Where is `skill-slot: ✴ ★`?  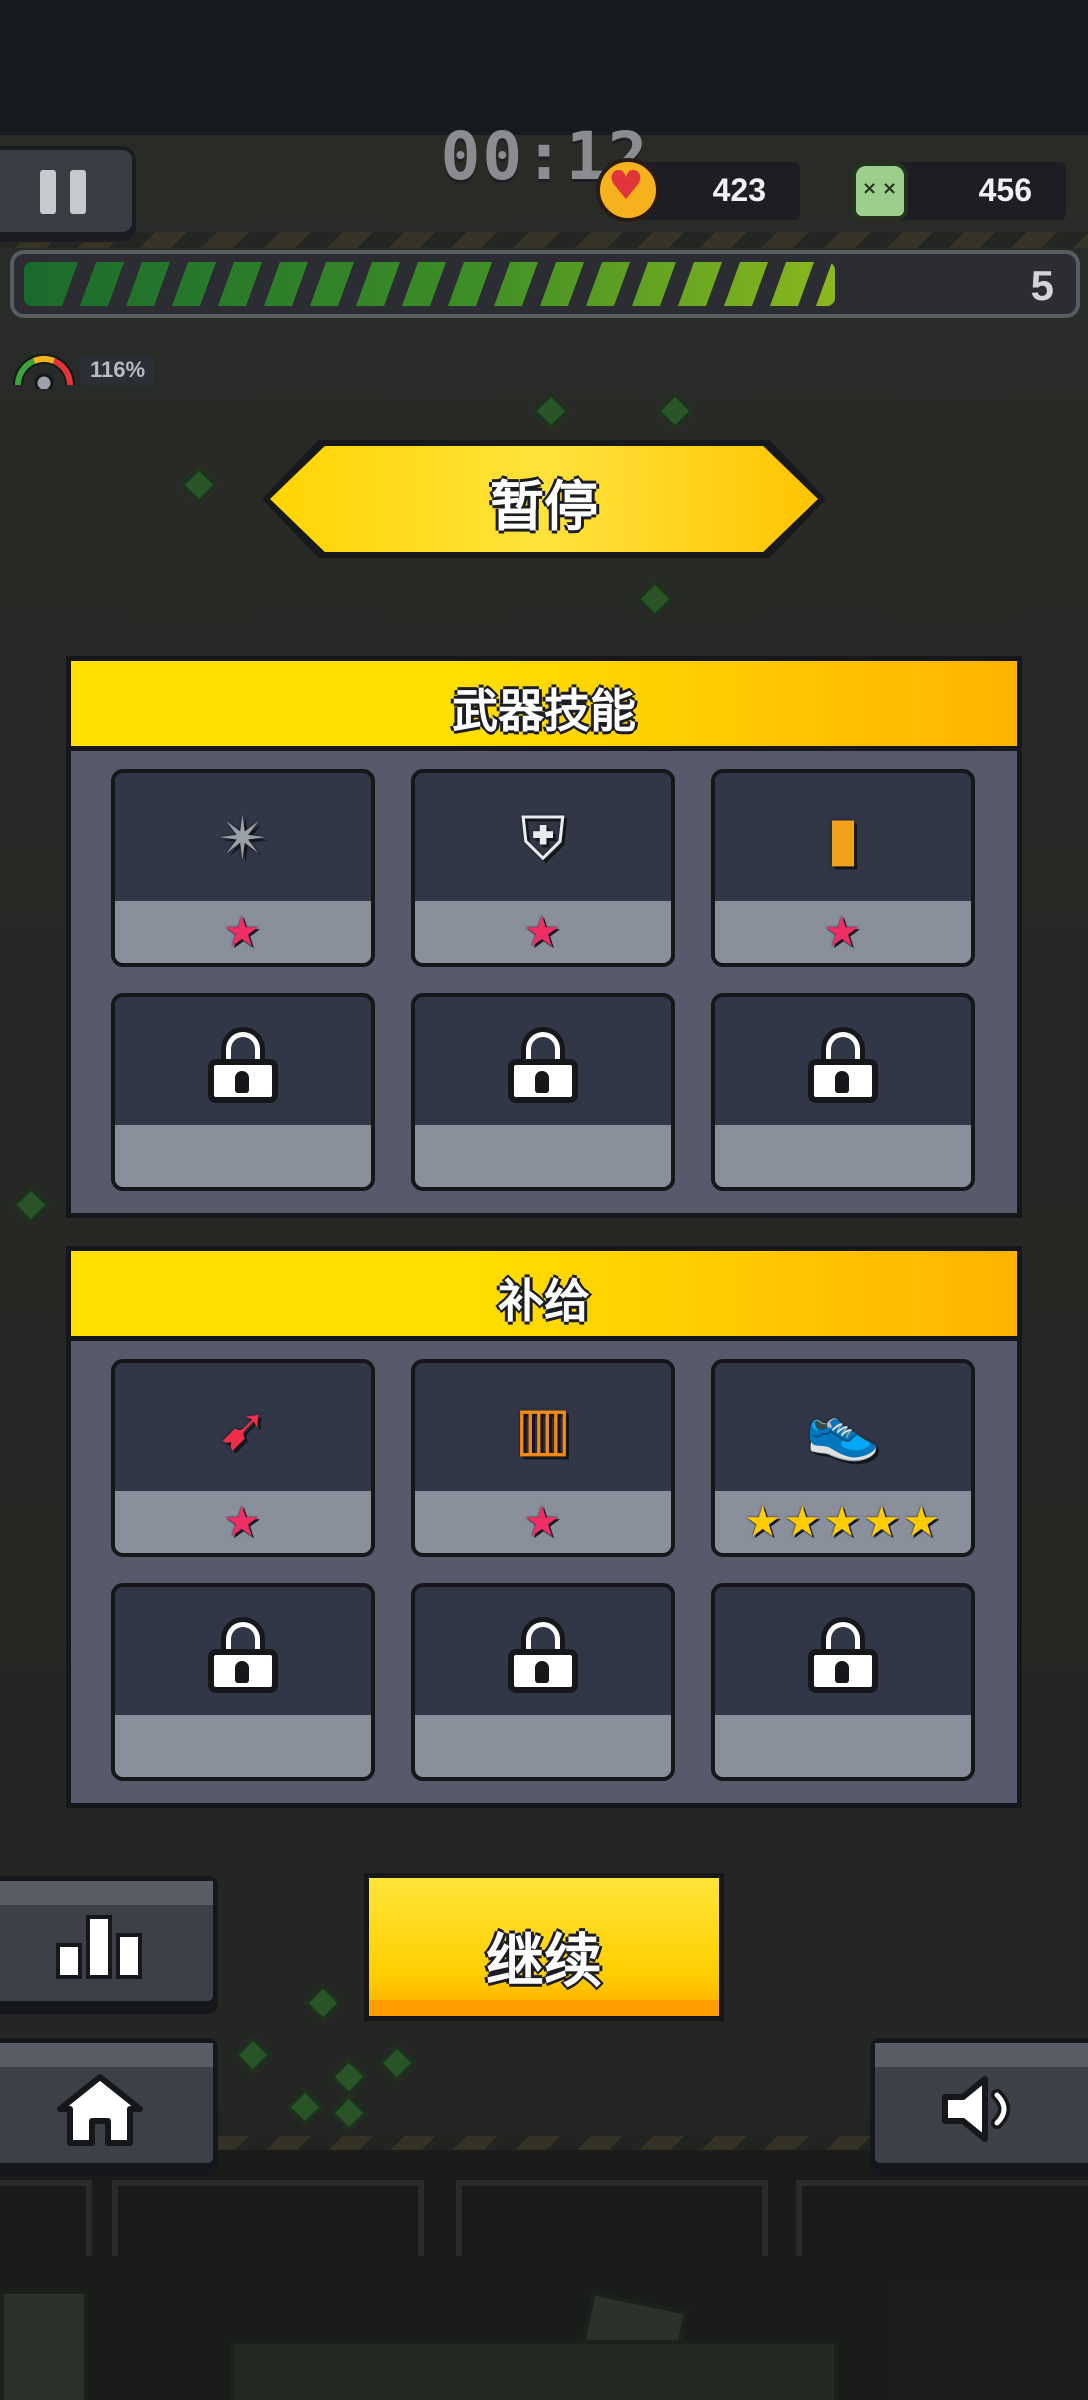 skill-slot: ✴ ★ is located at coordinates (243, 868).